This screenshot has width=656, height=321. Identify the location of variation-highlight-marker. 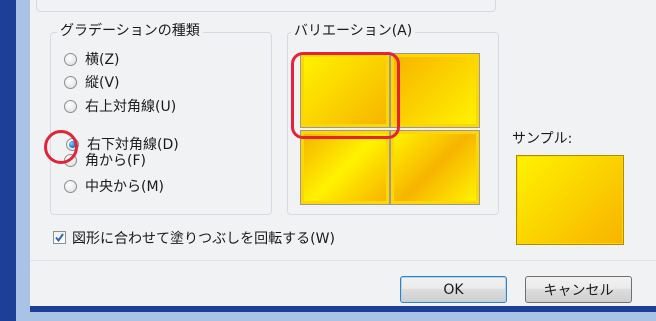
(345, 95).